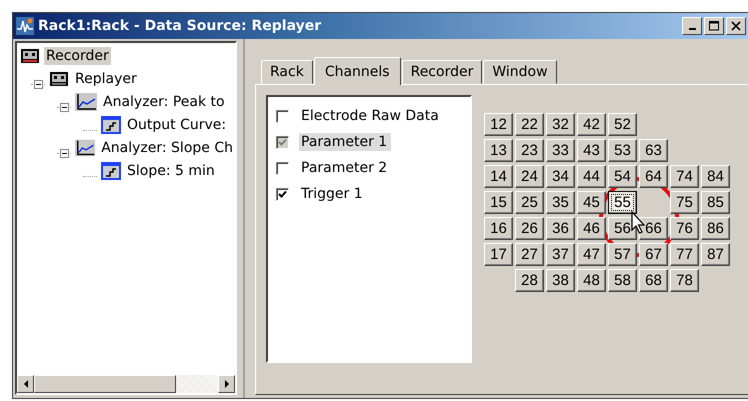 The height and width of the screenshot is (401, 748). I want to click on electrode-button: 48, so click(591, 280).